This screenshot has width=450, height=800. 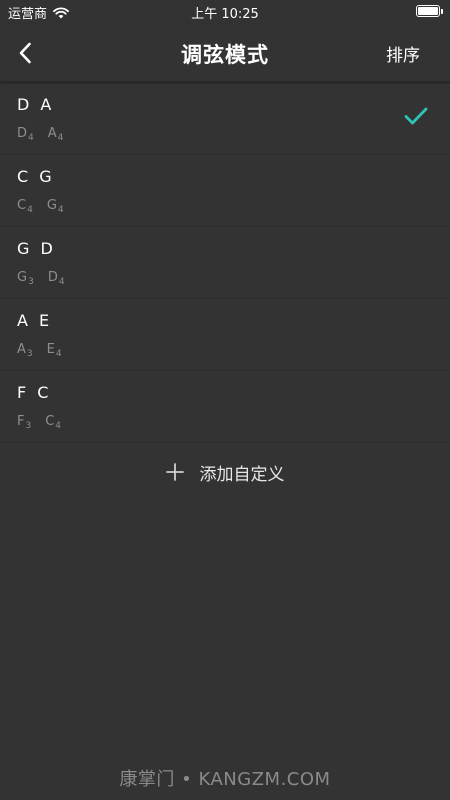 I want to click on note: A4, so click(x=55, y=134).